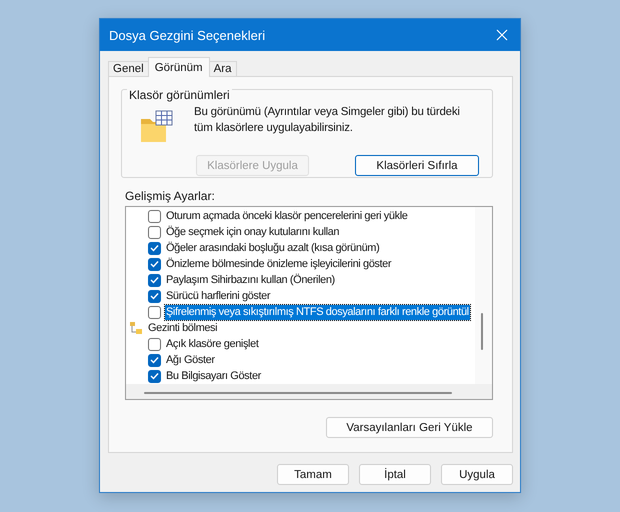 Image resolution: width=620 pixels, height=512 pixels. Describe the element at coordinates (182, 328) in the screenshot. I see `tree-item-label: Gezinti bölmesi` at that location.